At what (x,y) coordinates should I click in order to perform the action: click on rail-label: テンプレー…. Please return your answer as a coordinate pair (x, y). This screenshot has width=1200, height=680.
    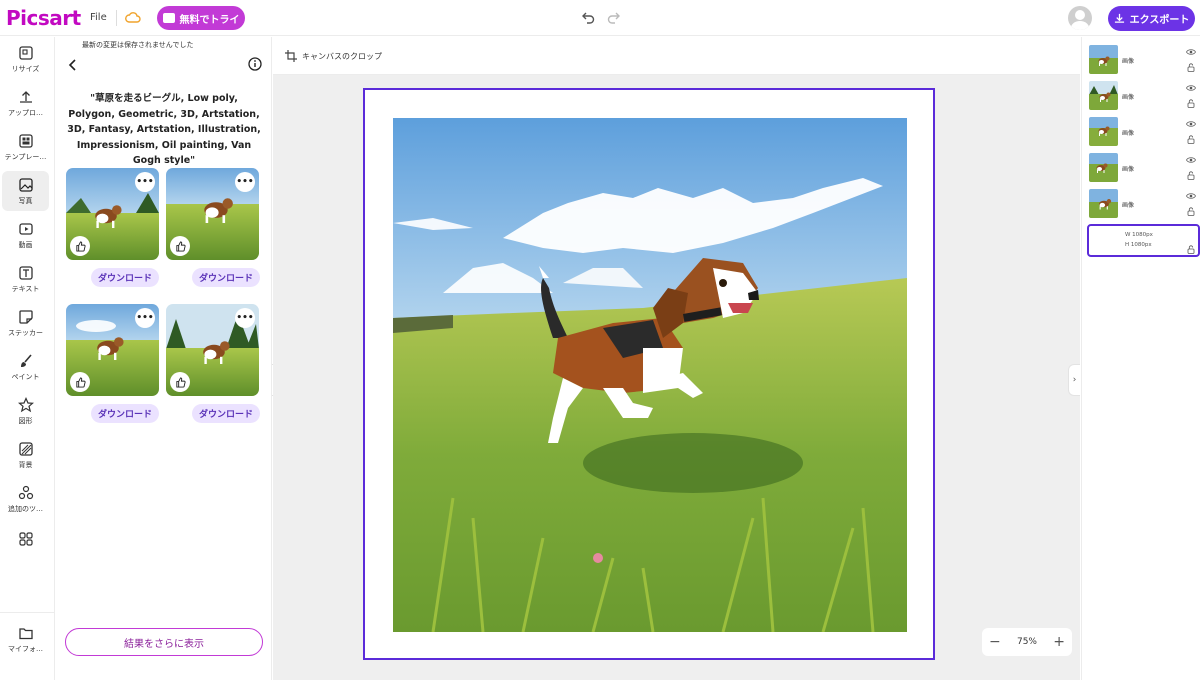
    Looking at the image, I should click on (25, 156).